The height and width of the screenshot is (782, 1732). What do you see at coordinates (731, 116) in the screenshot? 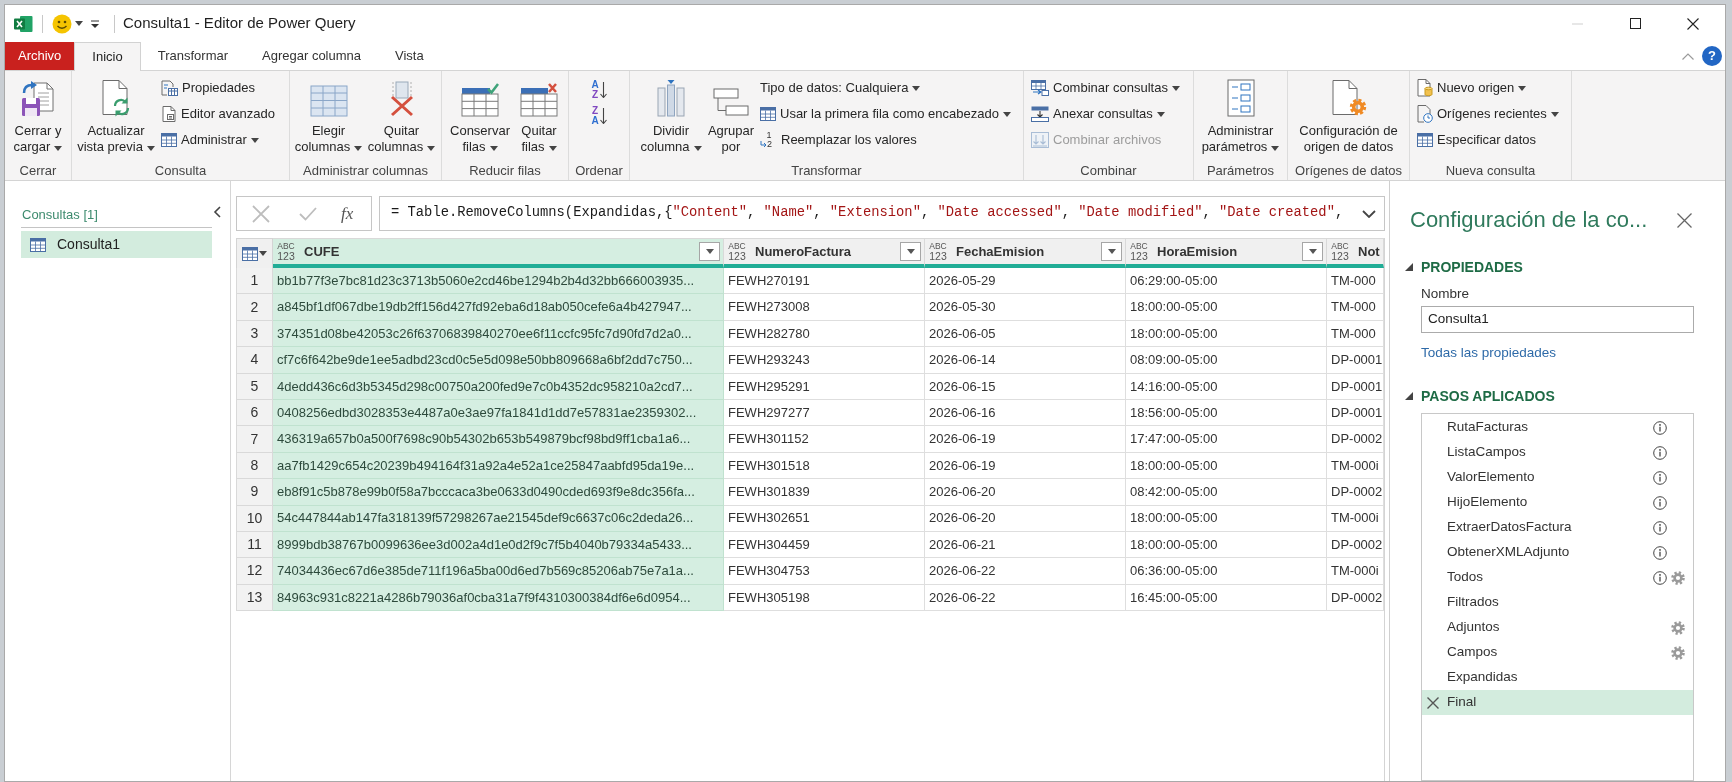
I see `ribbon-button: Agrupar por` at bounding box center [731, 116].